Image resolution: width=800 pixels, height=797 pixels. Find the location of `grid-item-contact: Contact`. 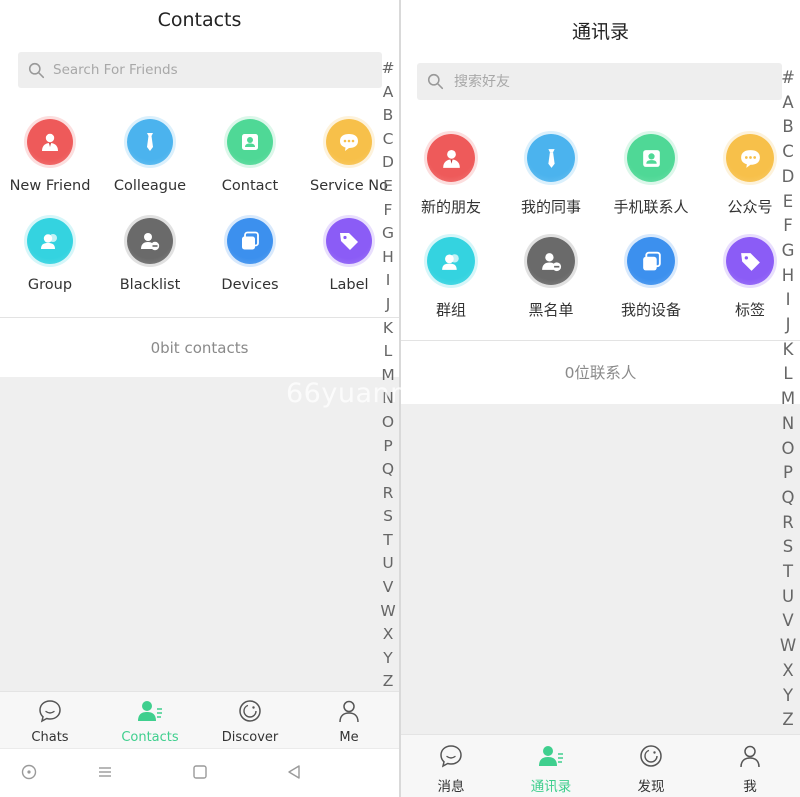

grid-item-contact: Contact is located at coordinates (250, 159).